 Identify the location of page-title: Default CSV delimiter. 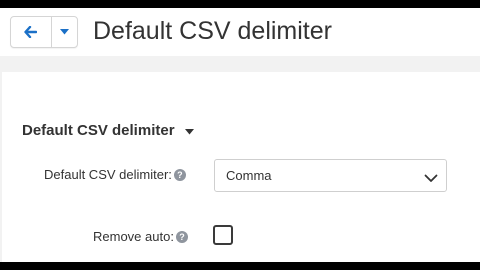
(212, 31).